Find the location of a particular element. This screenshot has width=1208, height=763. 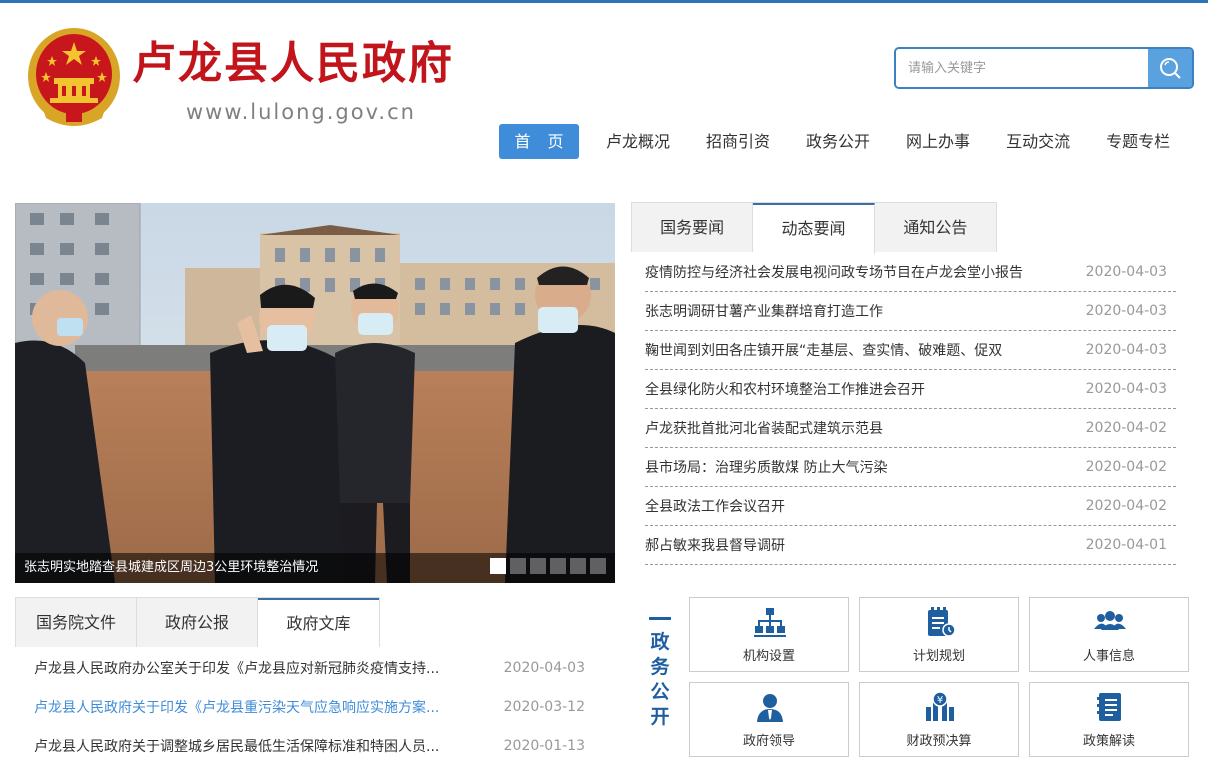

tab-state-council-docs: 国务院文件 is located at coordinates (76, 622).